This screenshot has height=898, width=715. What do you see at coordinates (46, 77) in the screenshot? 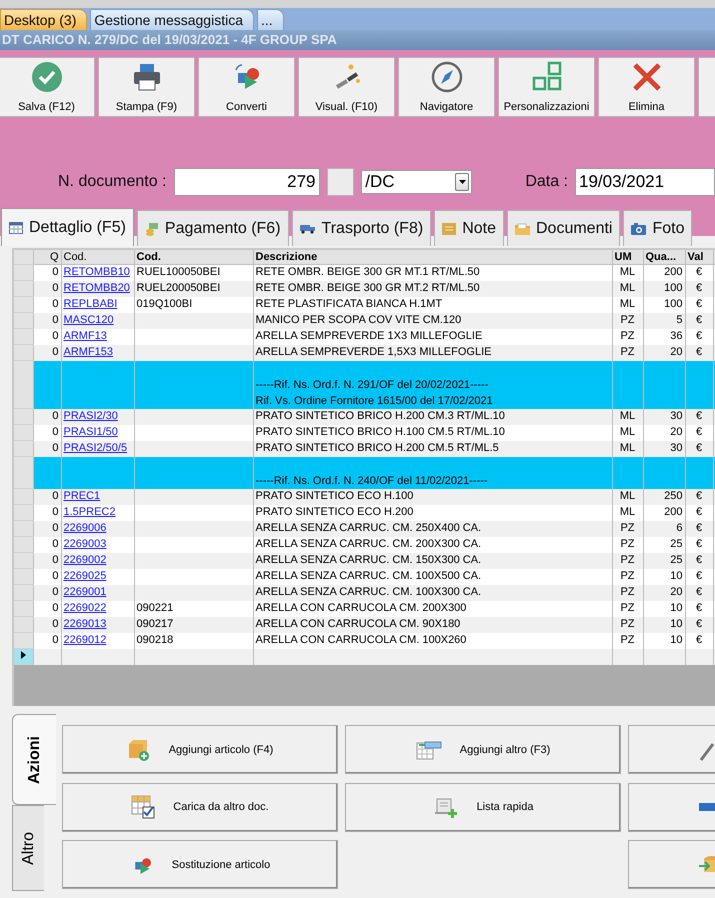
I see `checkmark-icon` at bounding box center [46, 77].